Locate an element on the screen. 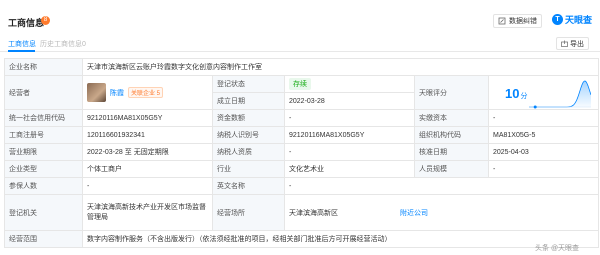  reg-no: 120116601932341 is located at coordinates (147, 135).